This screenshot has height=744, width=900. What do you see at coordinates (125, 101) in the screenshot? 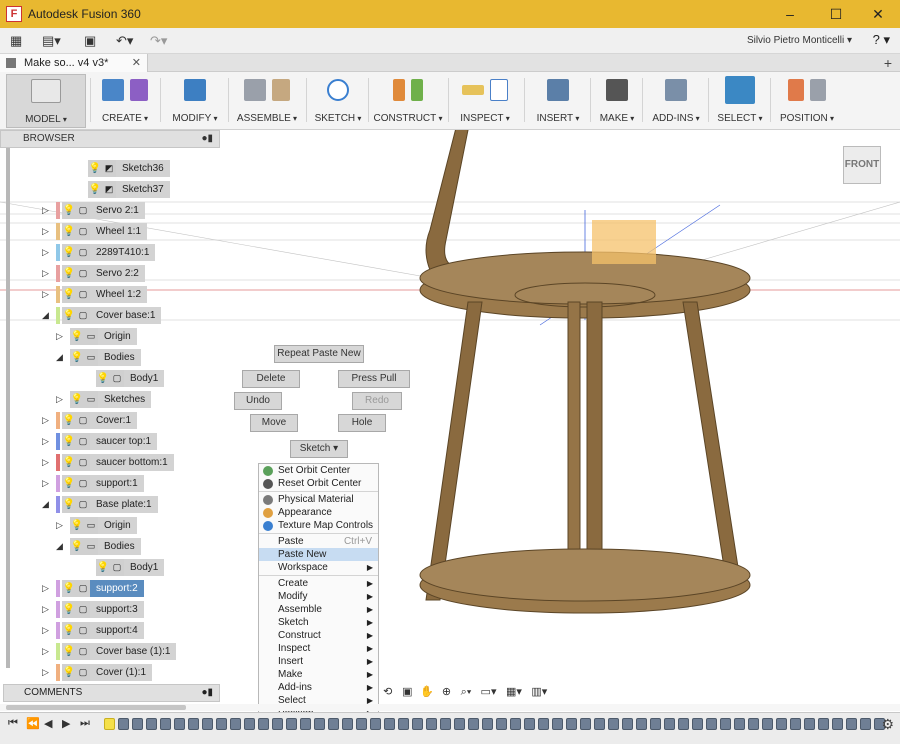
I see `create-menu: CREATE` at bounding box center [125, 101].